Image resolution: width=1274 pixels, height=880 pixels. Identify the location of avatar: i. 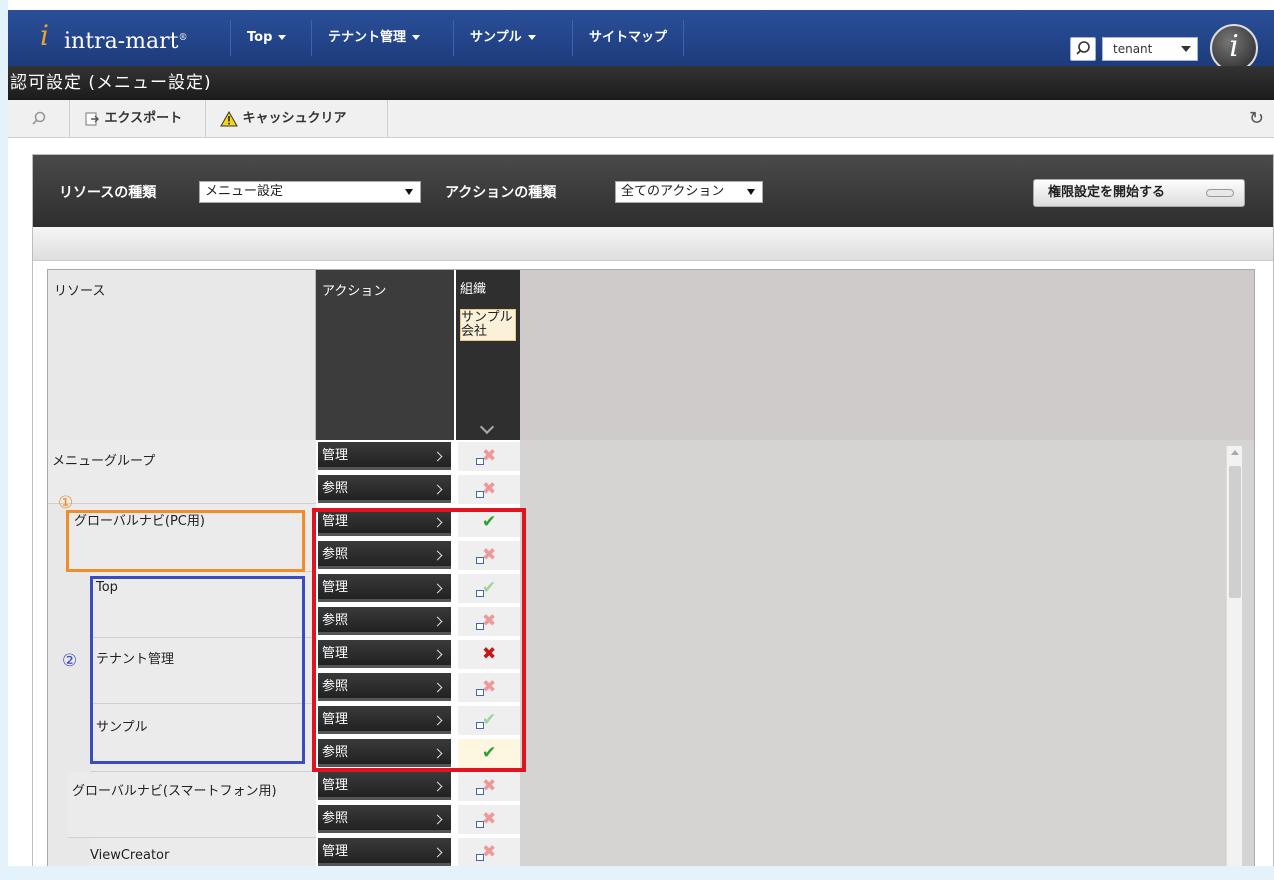
(1234, 48).